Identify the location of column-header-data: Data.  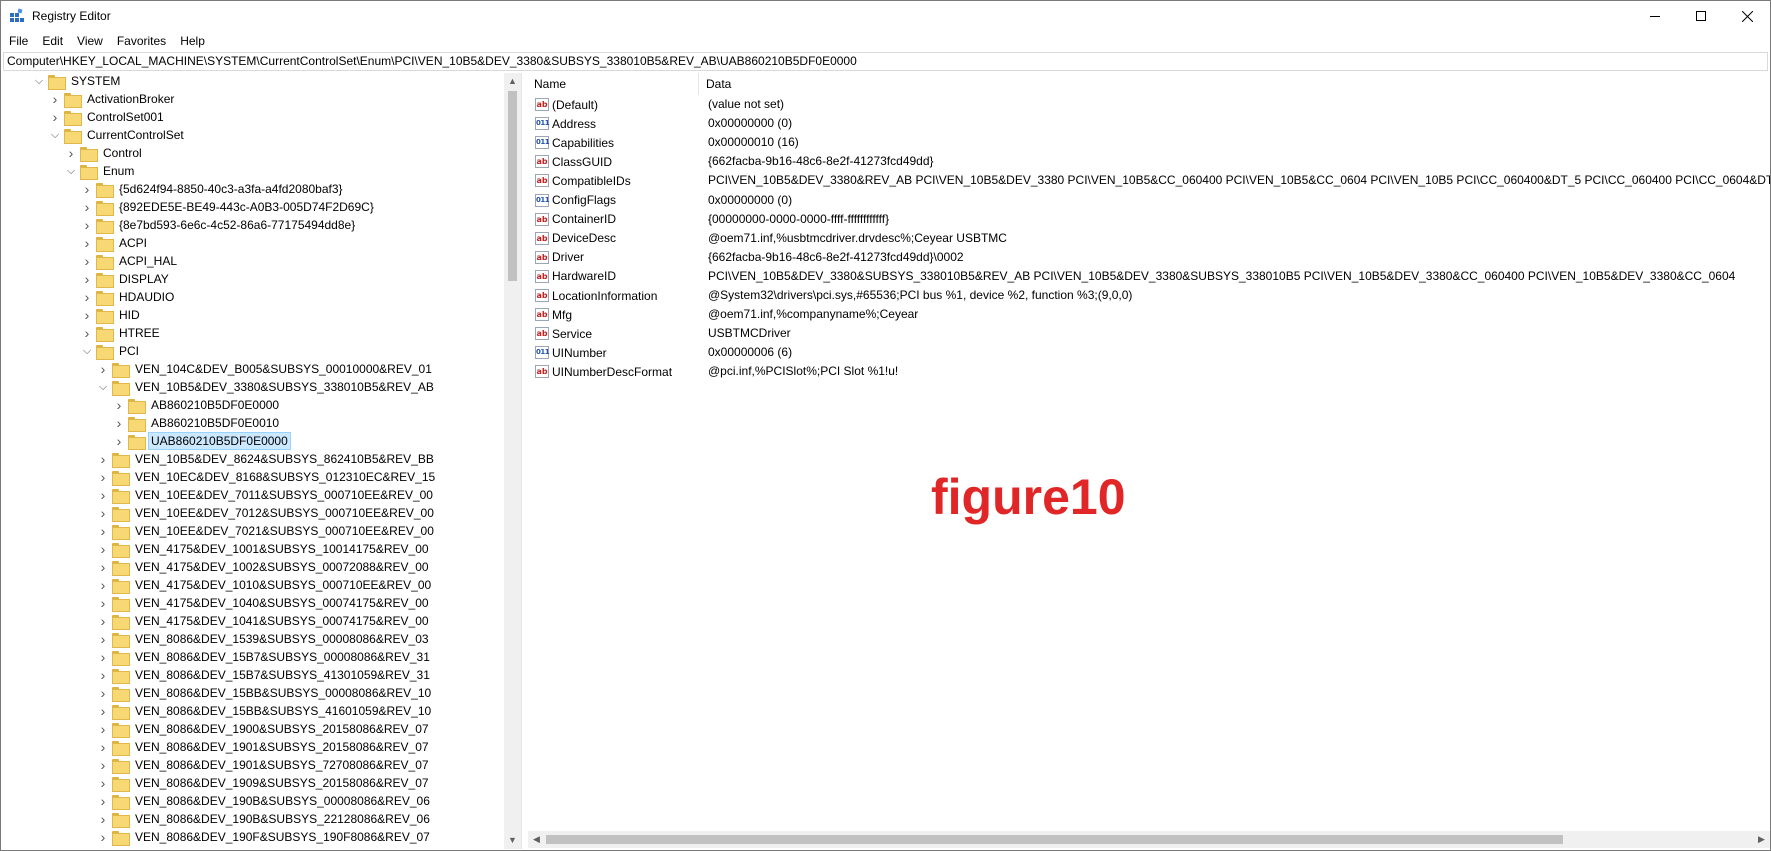
(1233, 84).